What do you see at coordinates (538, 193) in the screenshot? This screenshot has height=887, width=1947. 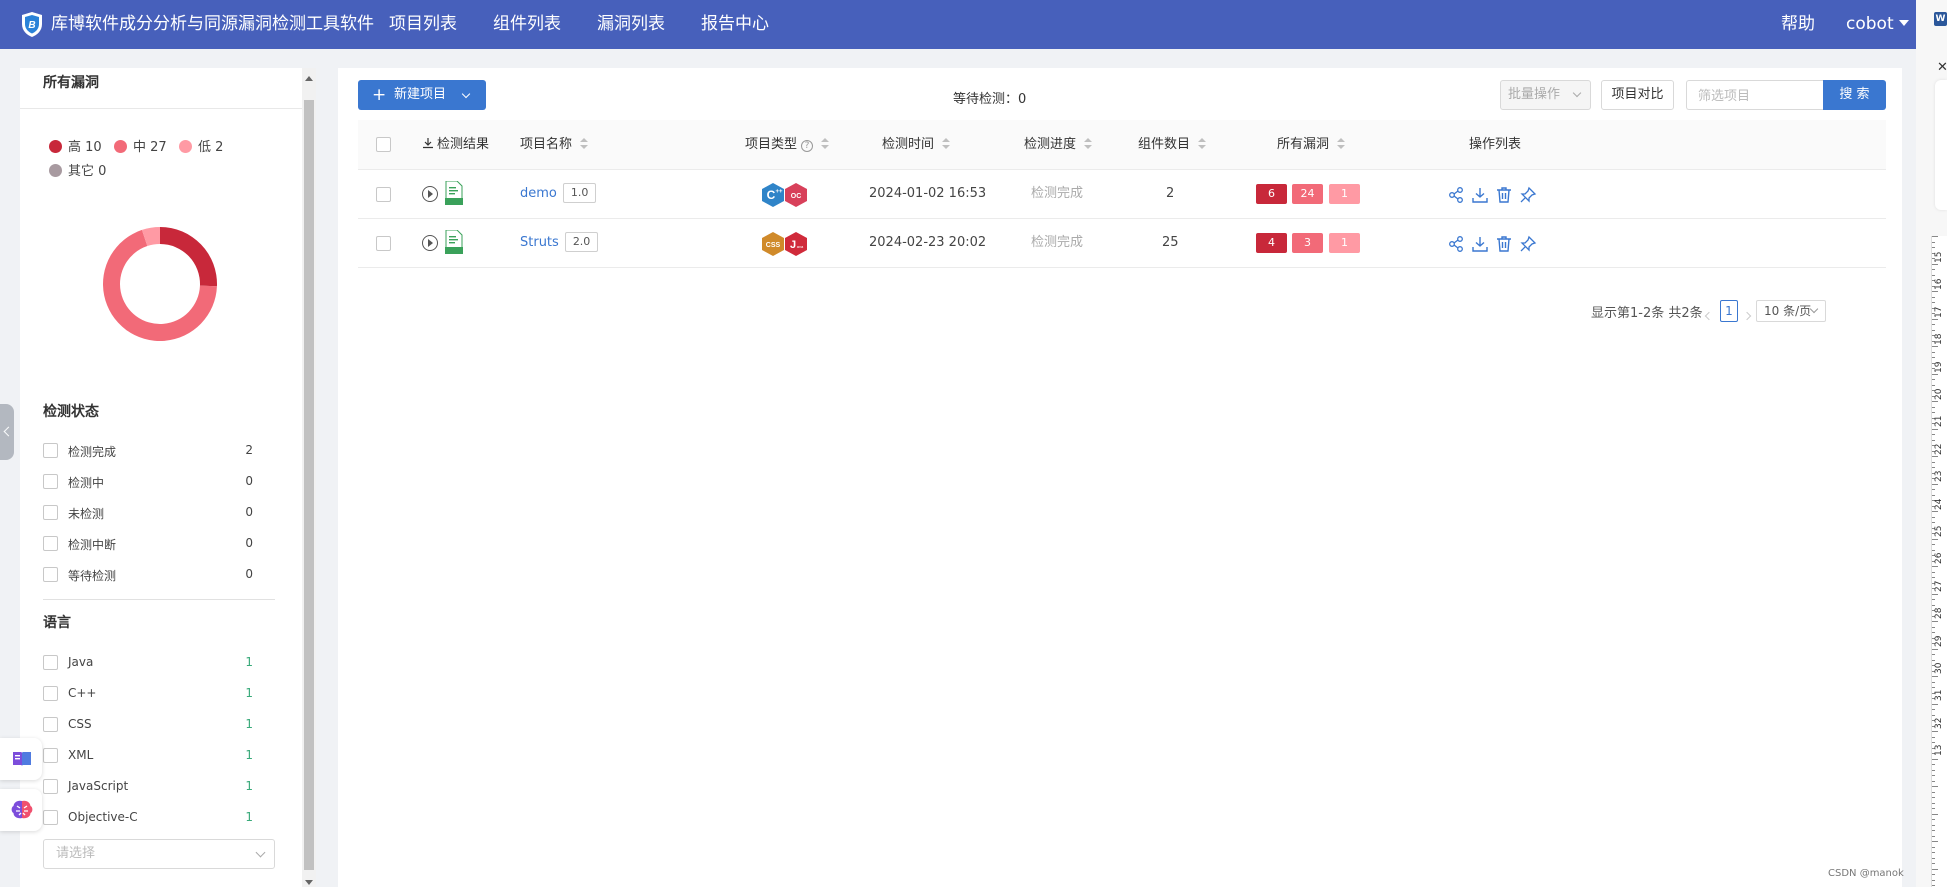 I see `project-name-link: demo` at bounding box center [538, 193].